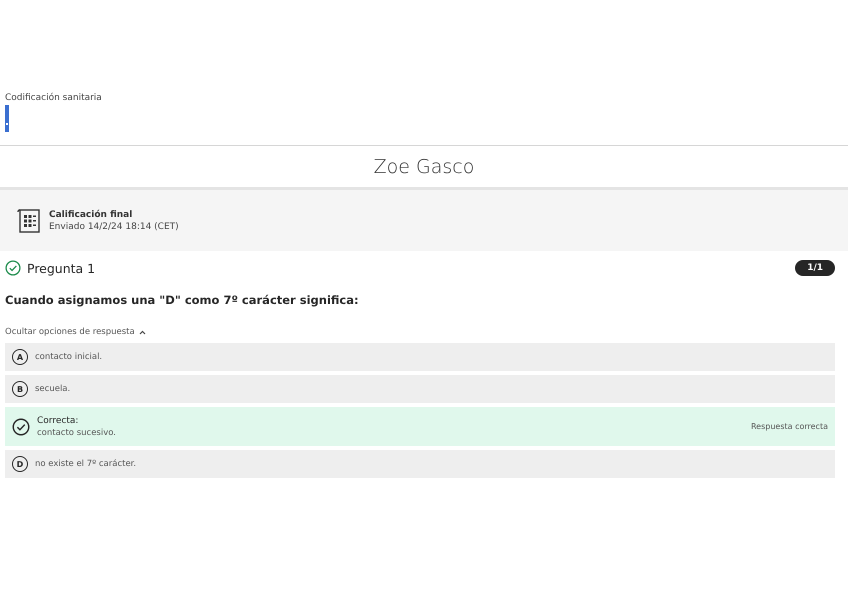  What do you see at coordinates (61, 268) in the screenshot?
I see `question-title: Pregunta 1` at bounding box center [61, 268].